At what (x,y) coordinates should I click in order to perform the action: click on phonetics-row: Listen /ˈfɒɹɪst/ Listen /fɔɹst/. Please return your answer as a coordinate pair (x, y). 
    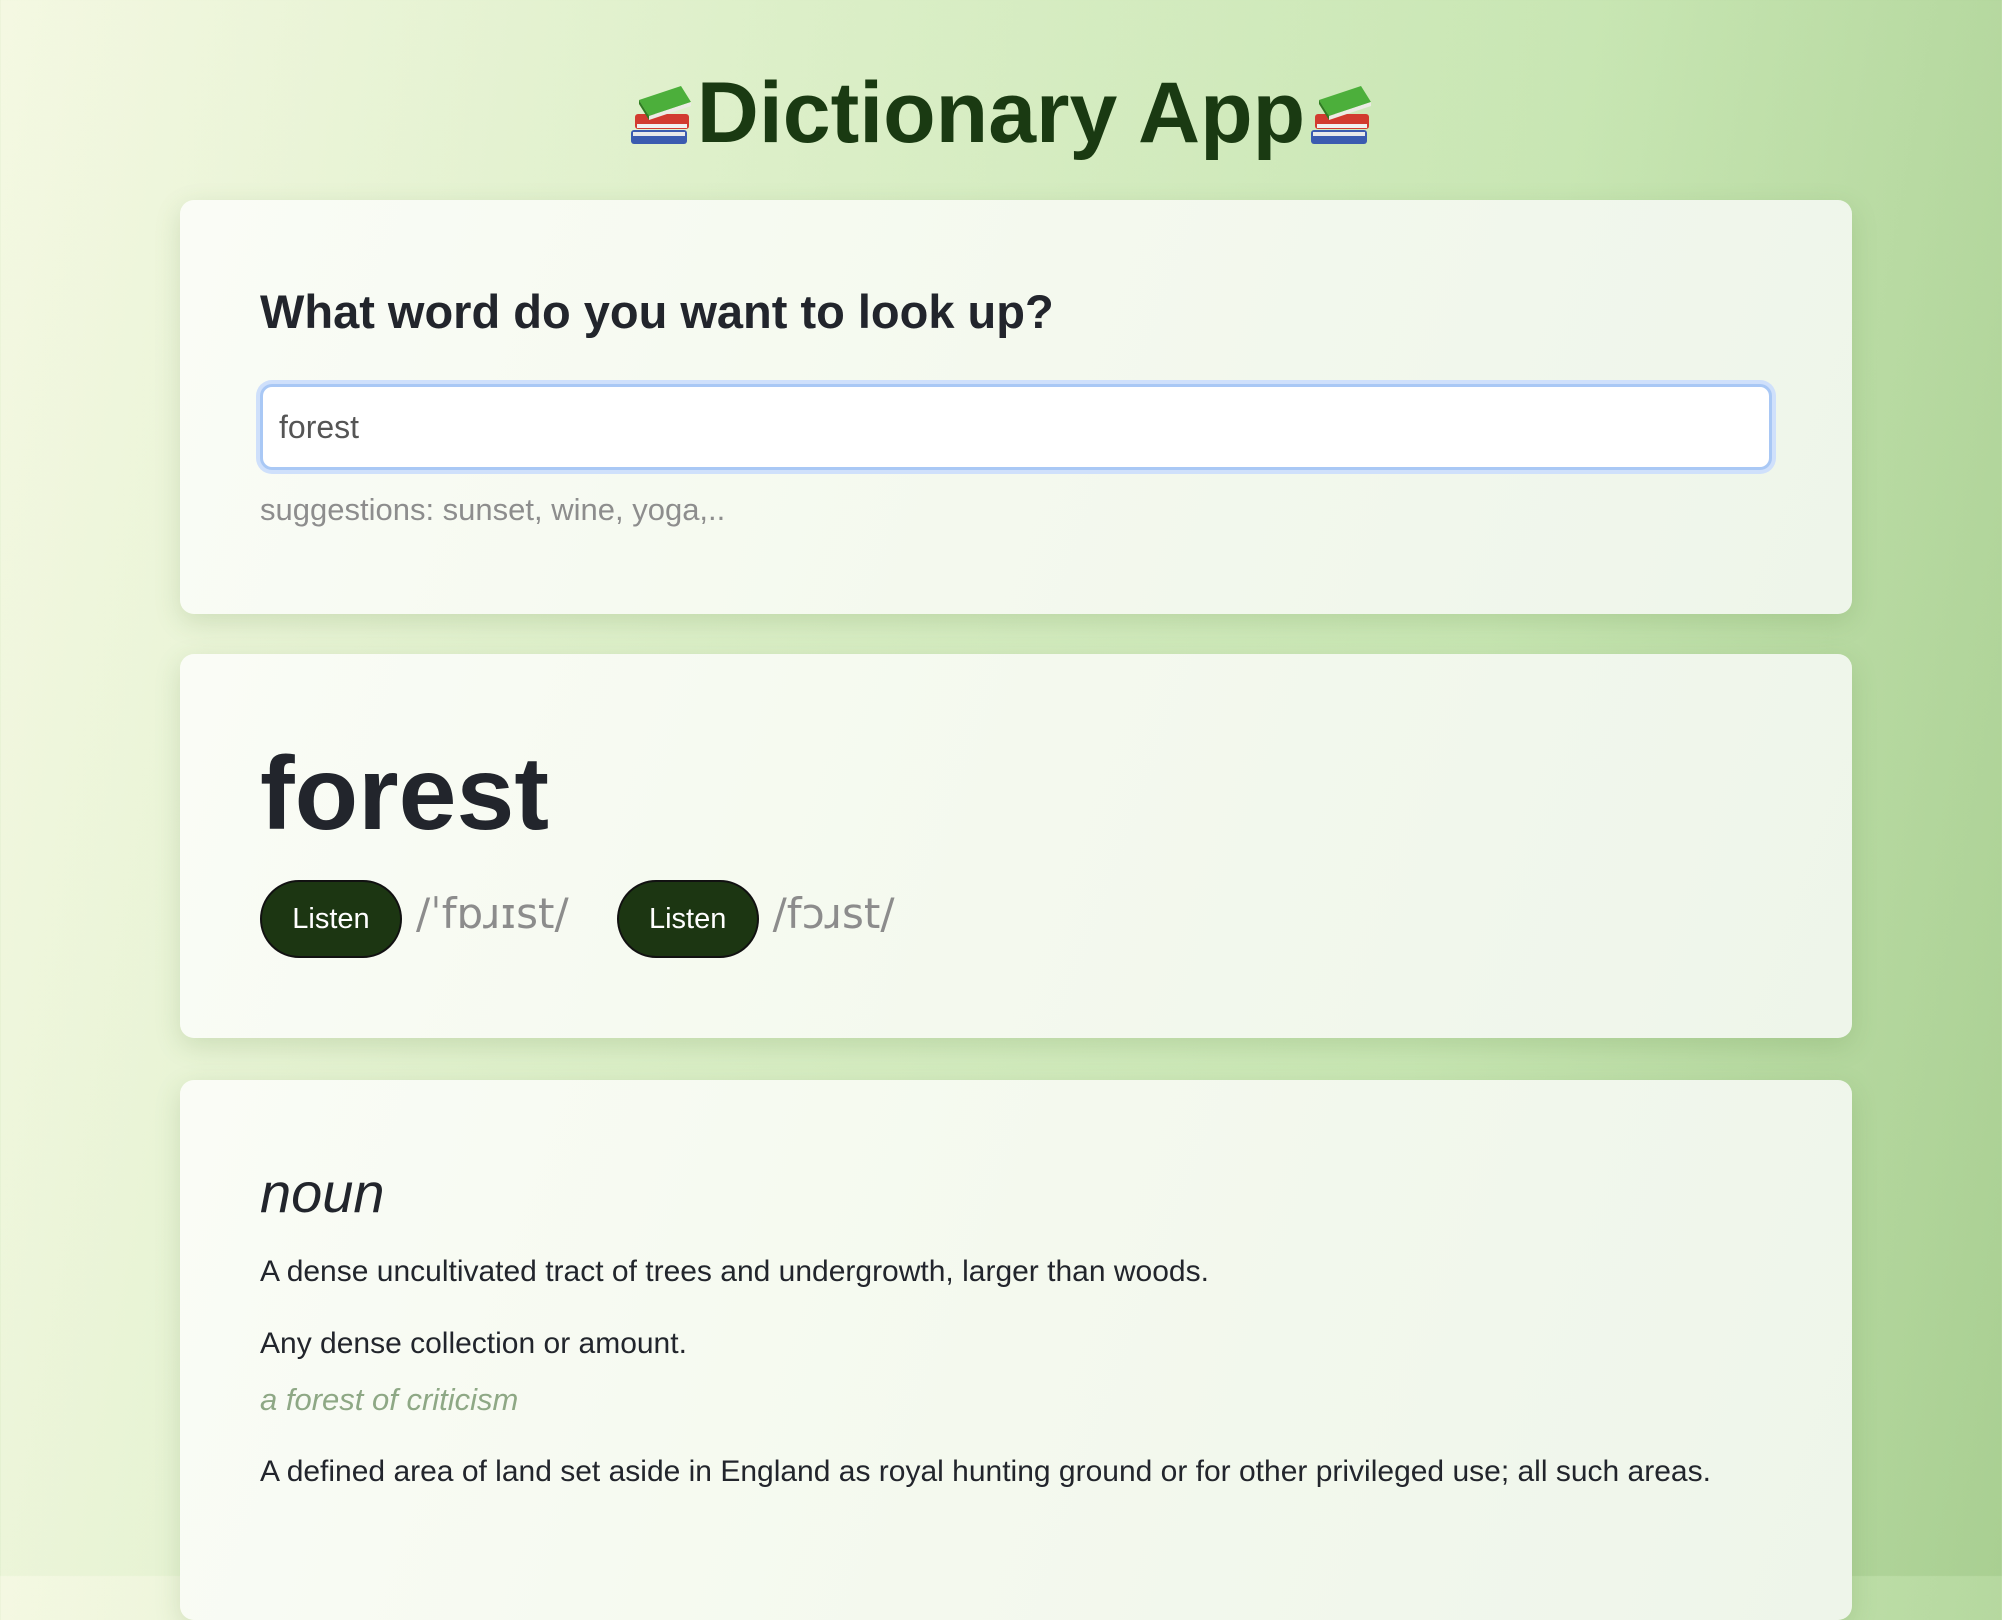
    Looking at the image, I should click on (601, 919).